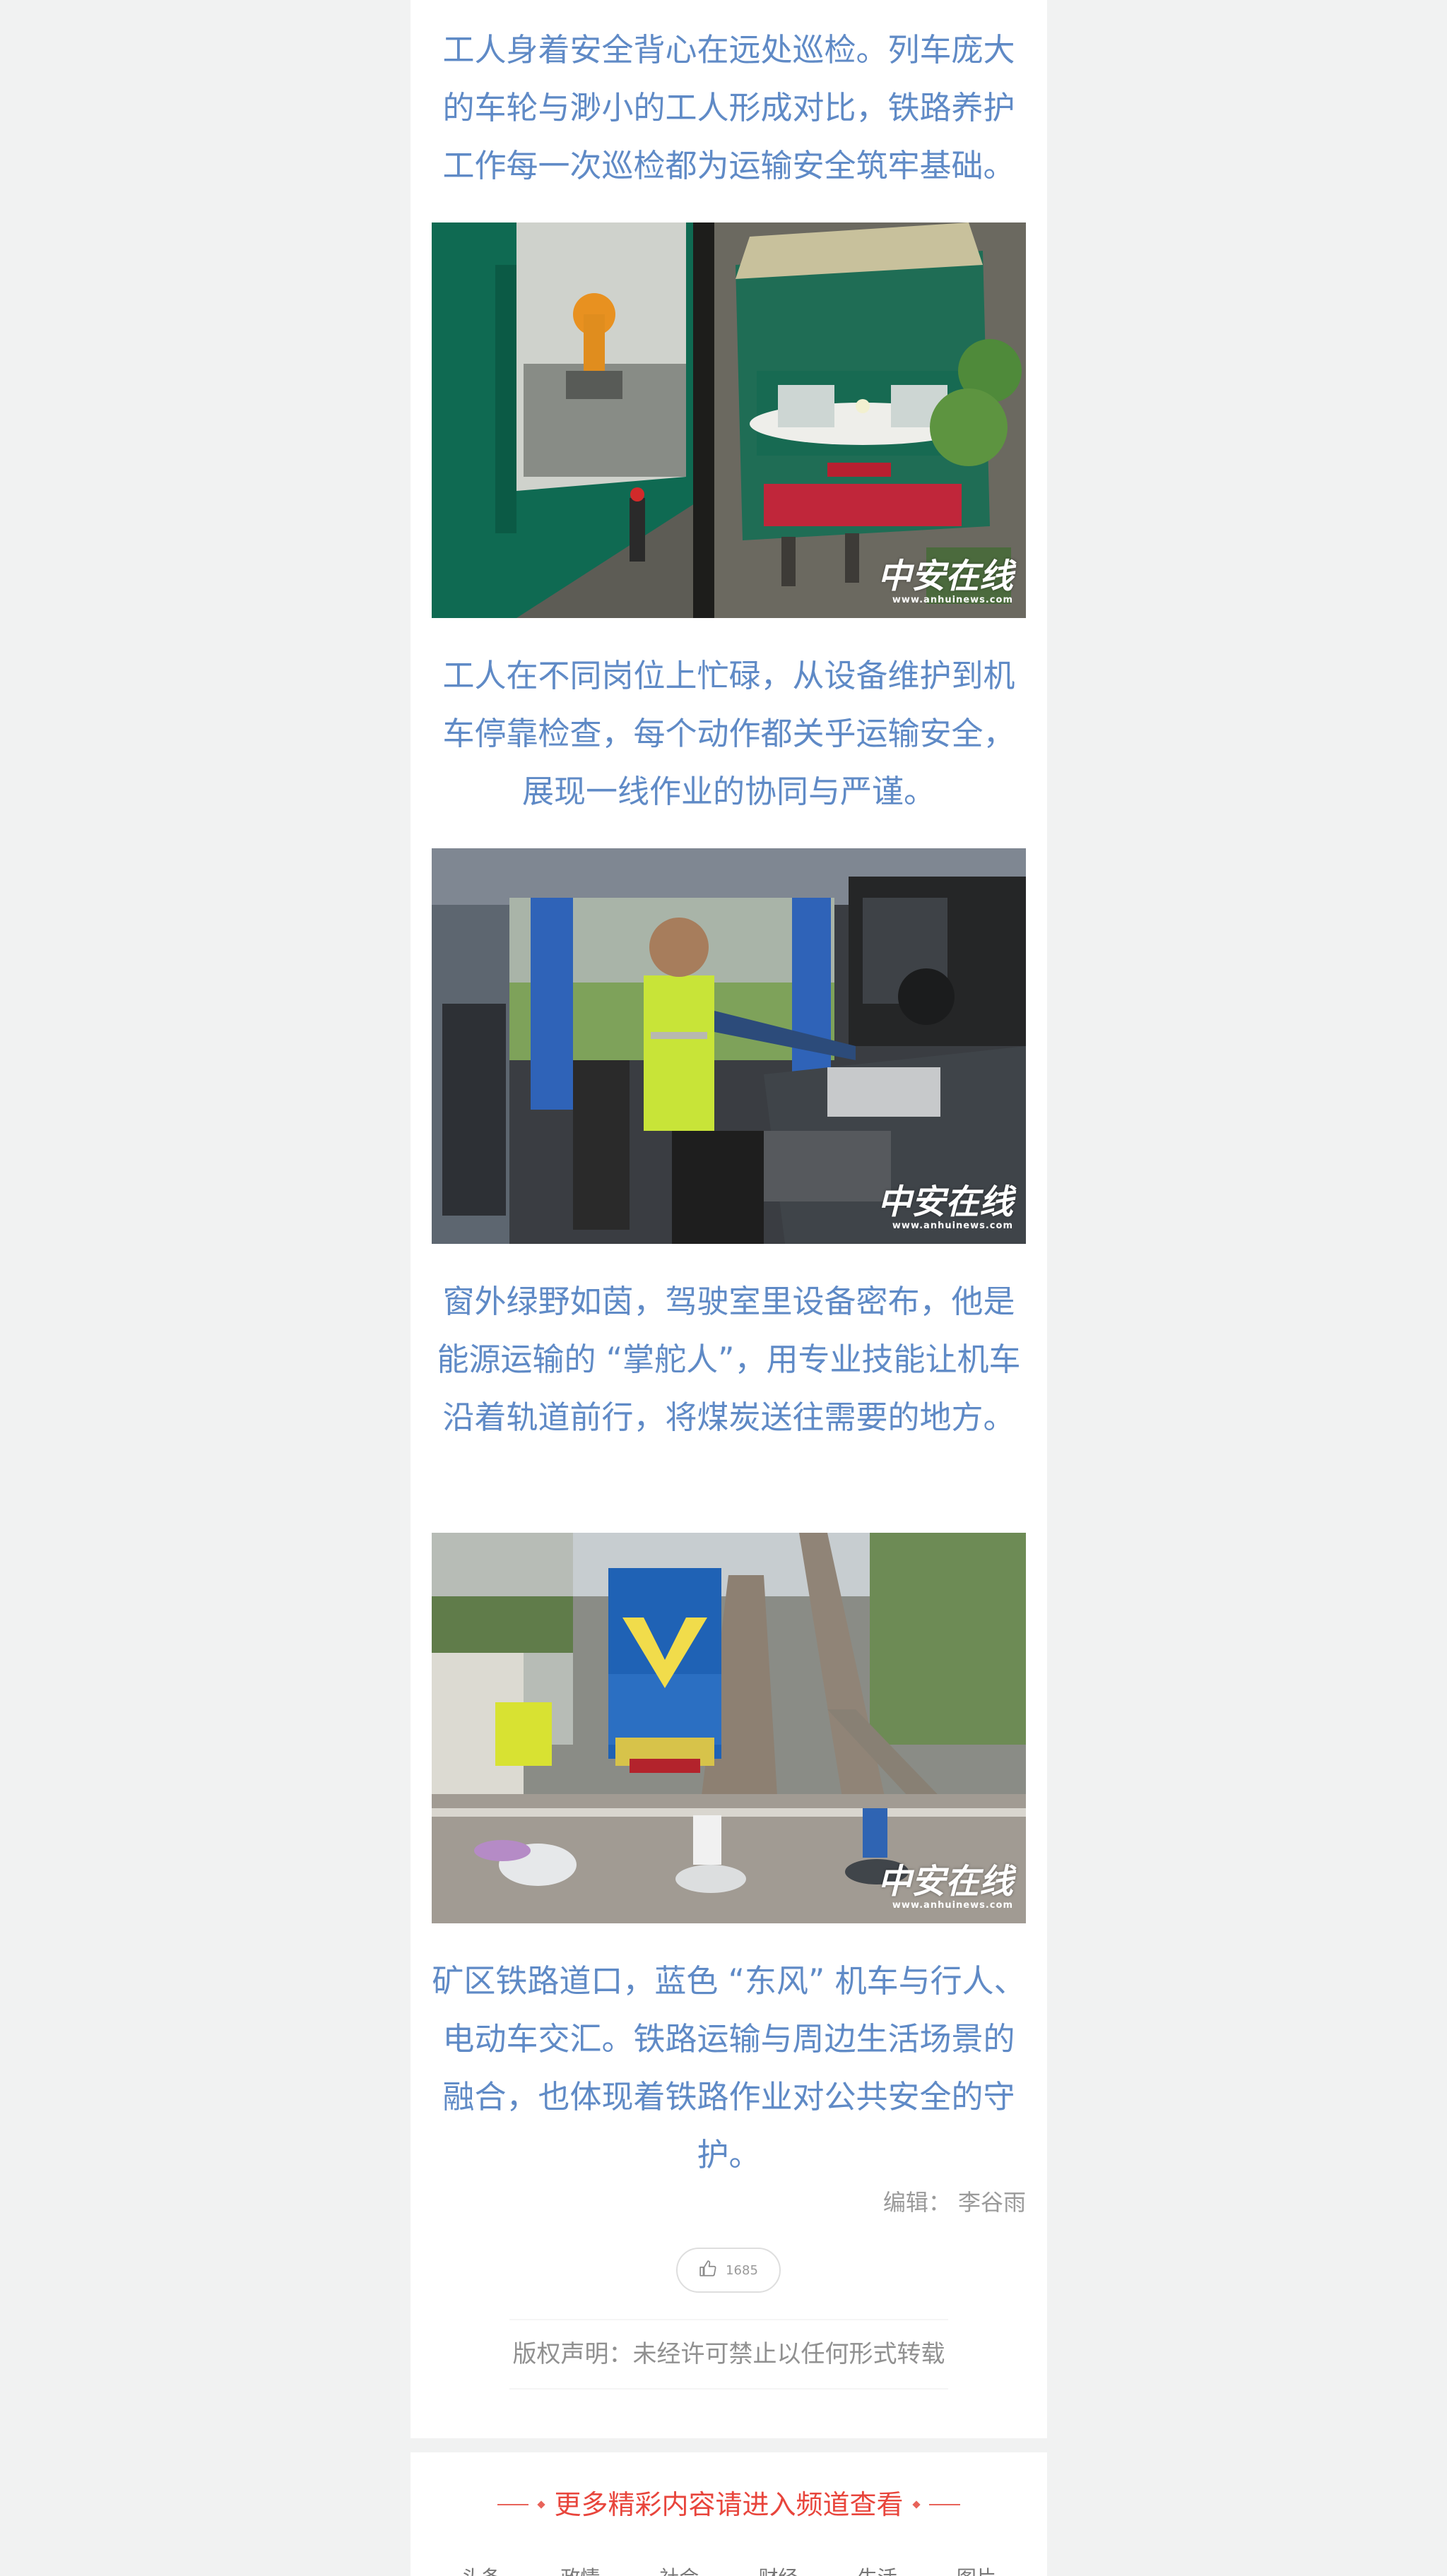  What do you see at coordinates (954, 2202) in the screenshot?
I see `editor-credit: 编辑： 李谷雨` at bounding box center [954, 2202].